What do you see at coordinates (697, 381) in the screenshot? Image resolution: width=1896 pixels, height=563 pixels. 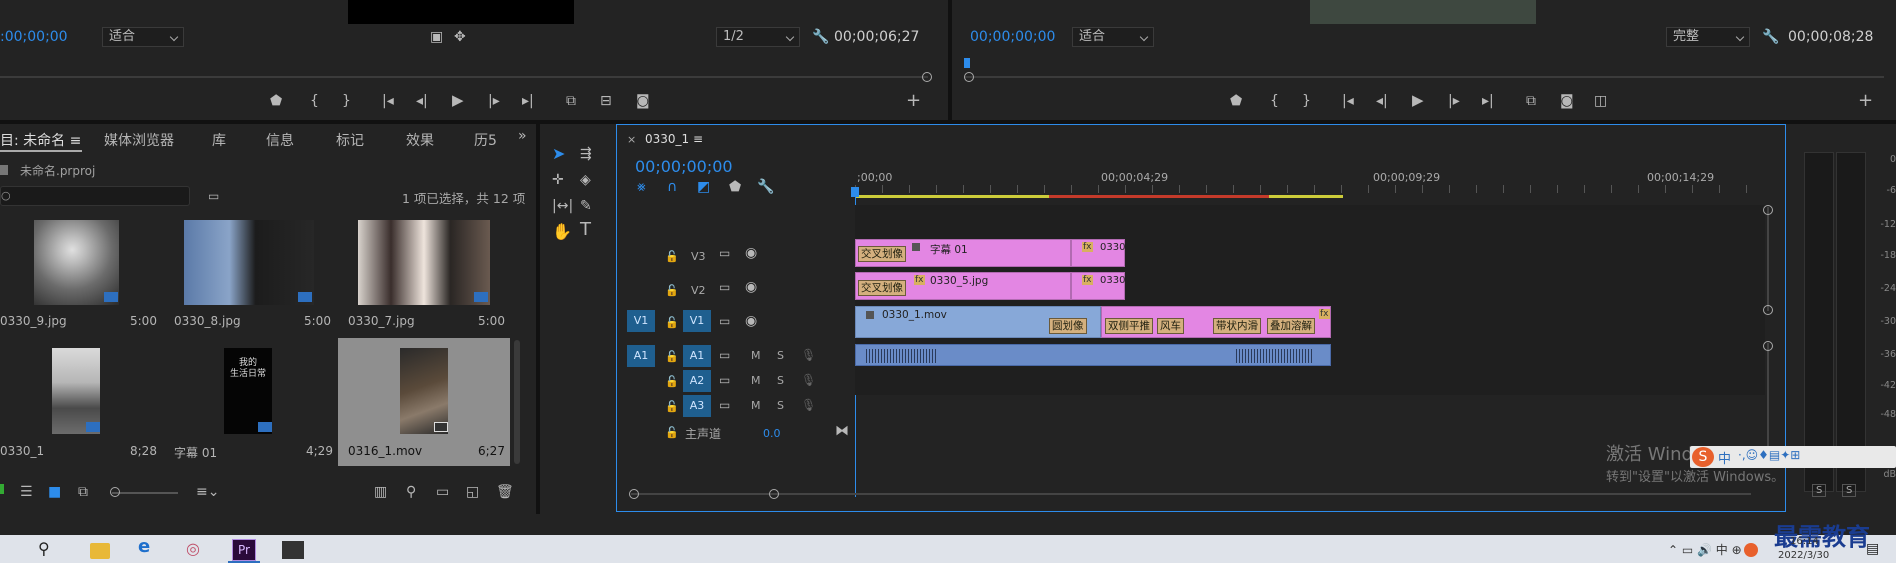 I see `track-label-a2: A2` at bounding box center [697, 381].